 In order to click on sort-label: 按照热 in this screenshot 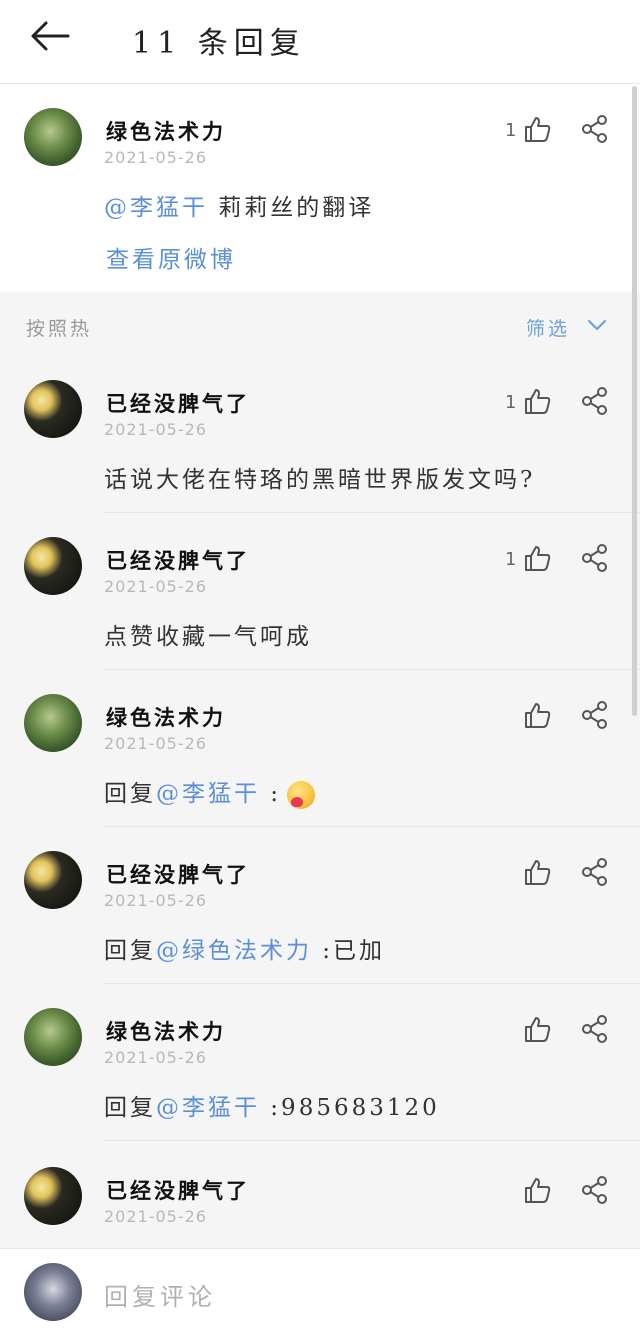, I will do `click(59, 327)`.